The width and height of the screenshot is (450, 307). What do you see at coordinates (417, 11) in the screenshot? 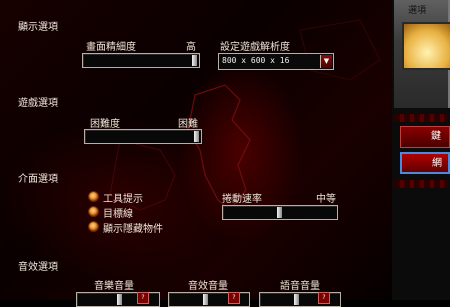
I see `side-panel-header: 選項` at bounding box center [417, 11].